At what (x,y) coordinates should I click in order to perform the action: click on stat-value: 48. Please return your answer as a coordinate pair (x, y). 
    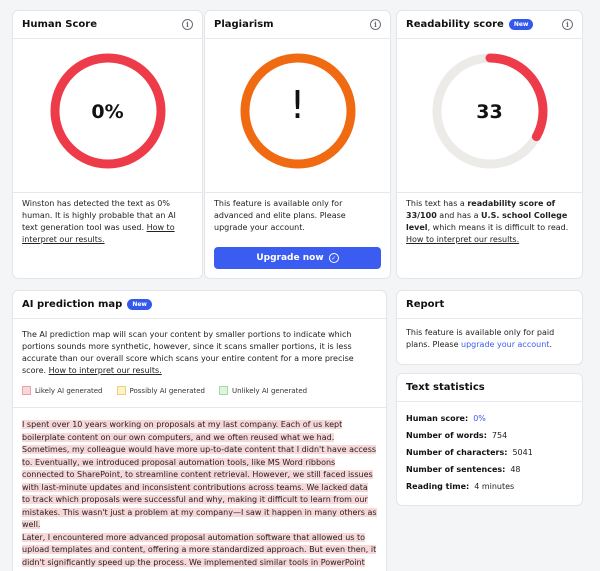
    Looking at the image, I should click on (515, 469).